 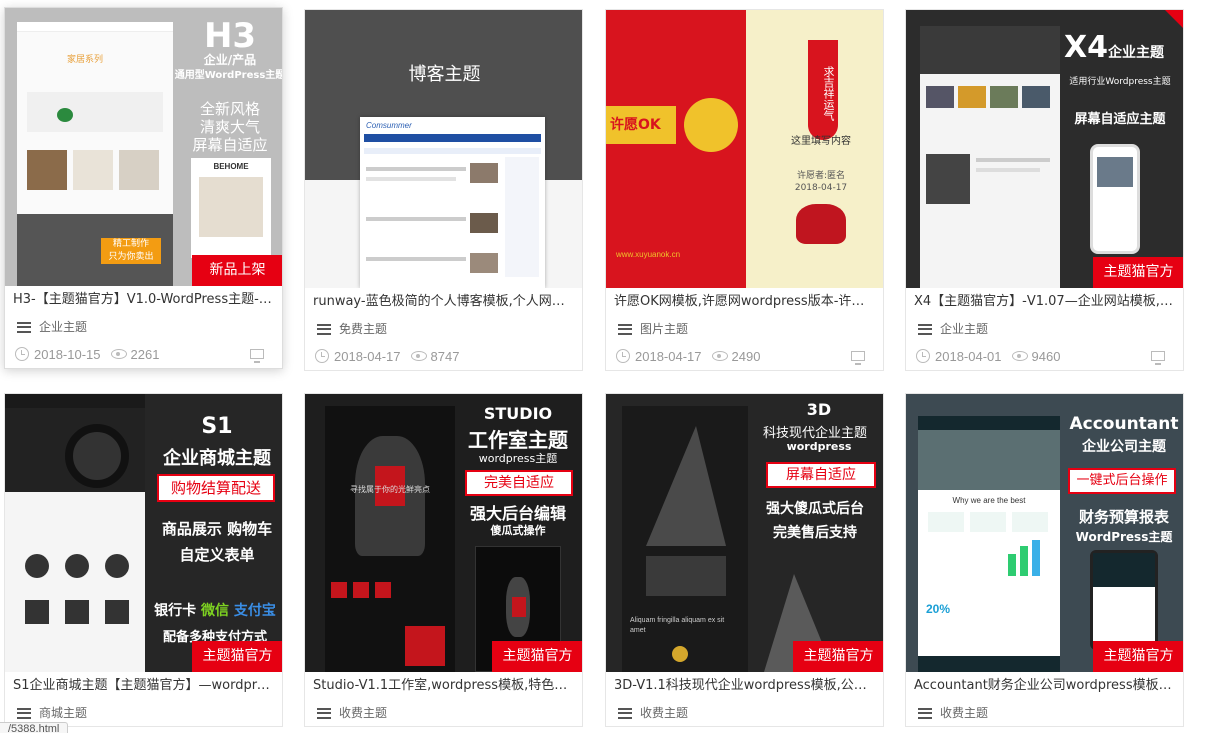 What do you see at coordinates (143, 686) in the screenshot?
I see `theme-title: S1企业商城主题【主题猫官方】—wordpress商城主题` at bounding box center [143, 686].